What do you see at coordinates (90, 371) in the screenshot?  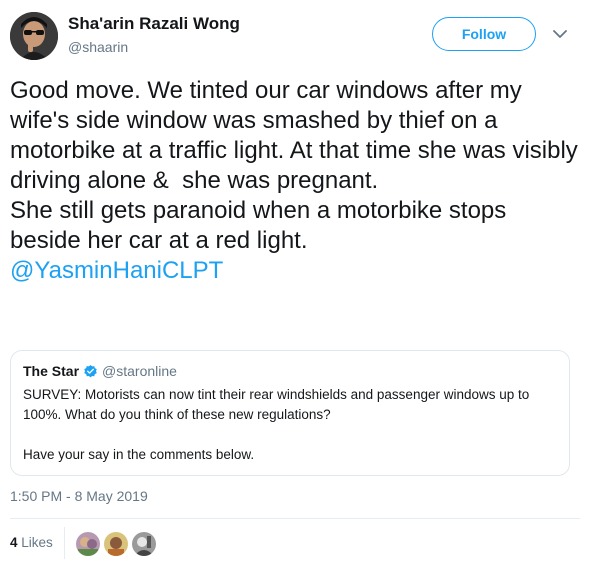 I see `verified-badge-icon` at bounding box center [90, 371].